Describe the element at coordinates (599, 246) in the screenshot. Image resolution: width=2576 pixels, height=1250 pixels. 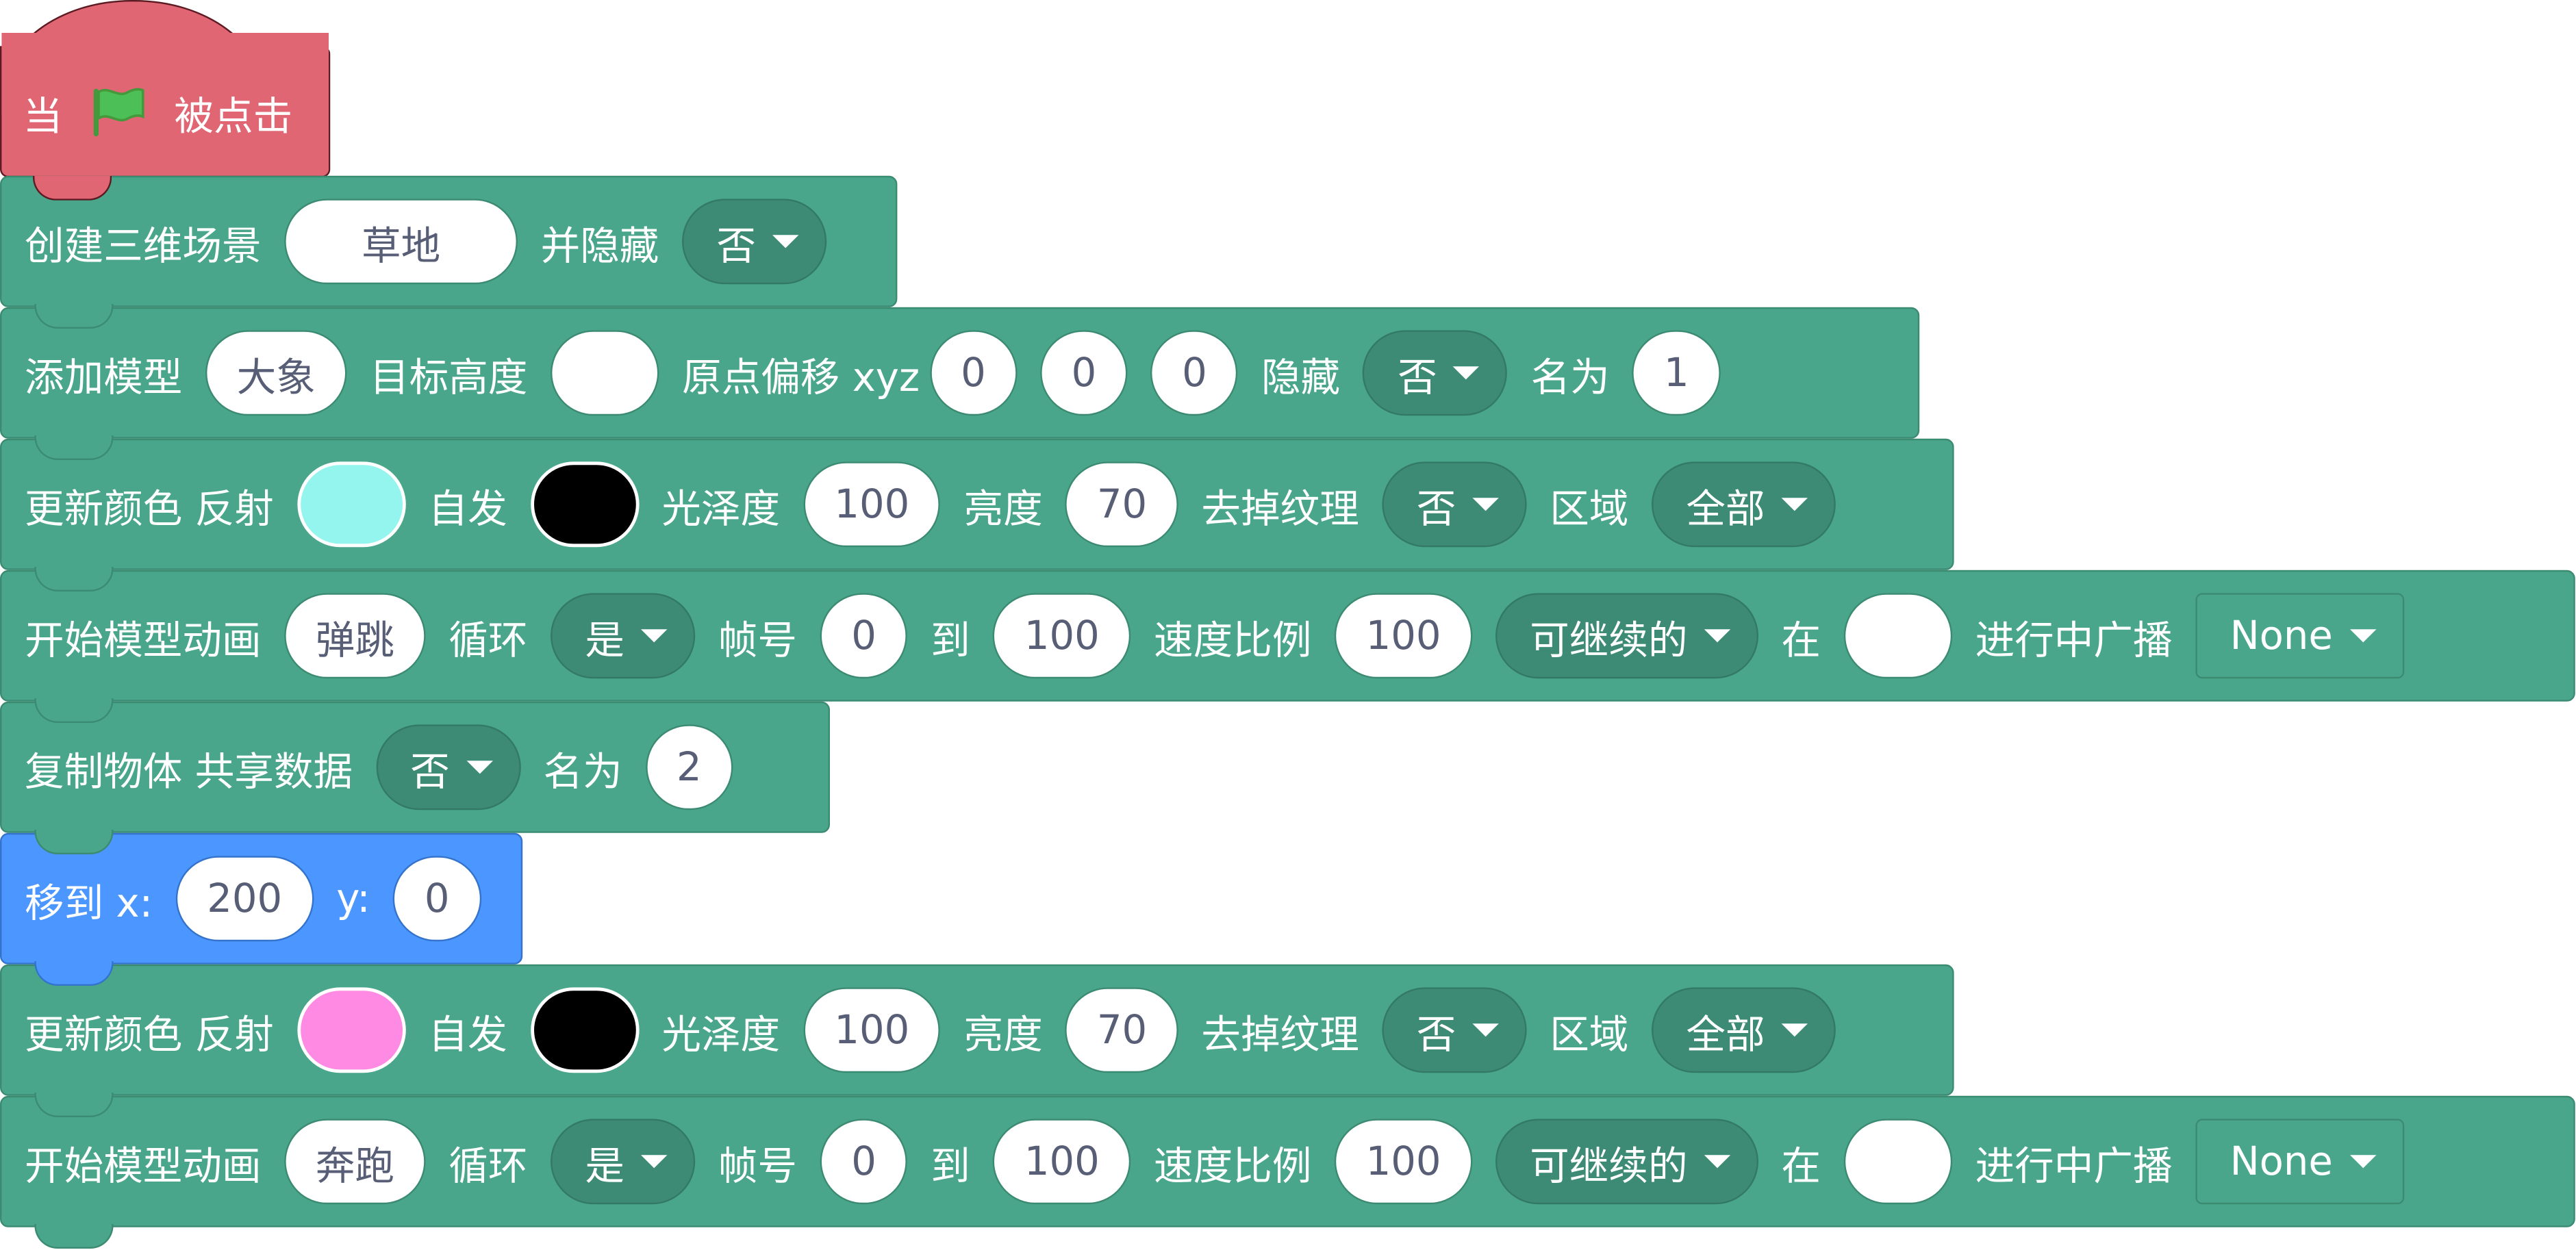
I see `hide-label: 并隐藏` at that location.